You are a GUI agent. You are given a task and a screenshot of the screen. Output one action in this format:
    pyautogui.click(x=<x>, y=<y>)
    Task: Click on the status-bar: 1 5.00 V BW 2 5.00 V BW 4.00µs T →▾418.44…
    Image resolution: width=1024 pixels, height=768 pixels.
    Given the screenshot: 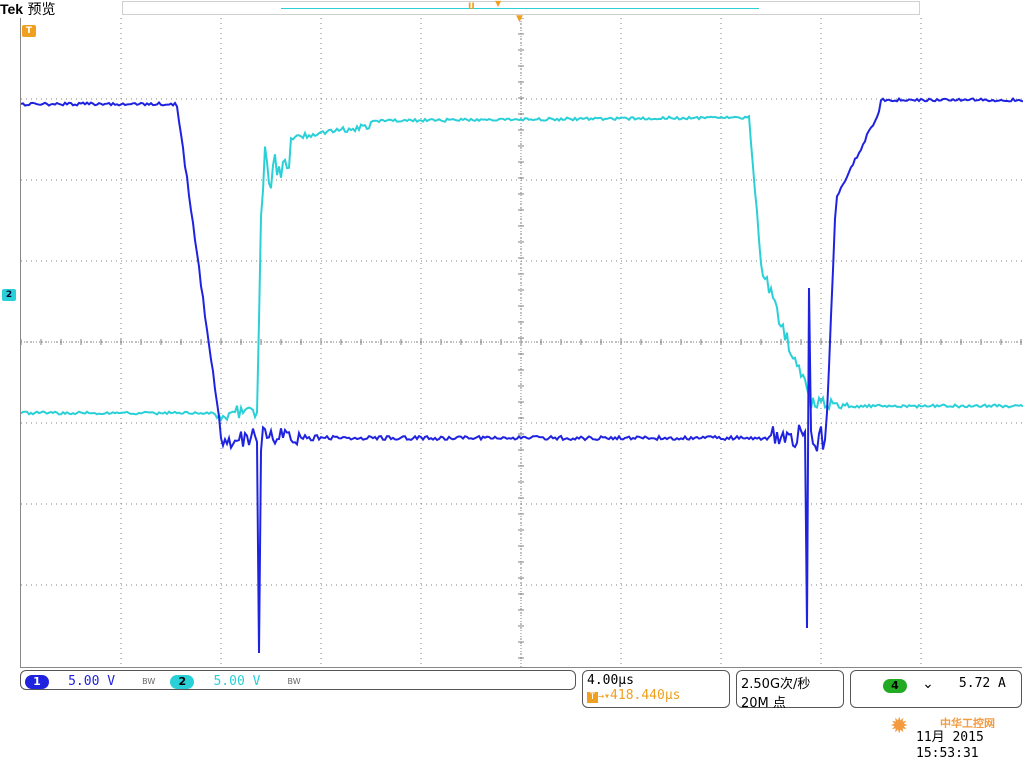 What is the action you would take?
    pyautogui.click(x=512, y=718)
    